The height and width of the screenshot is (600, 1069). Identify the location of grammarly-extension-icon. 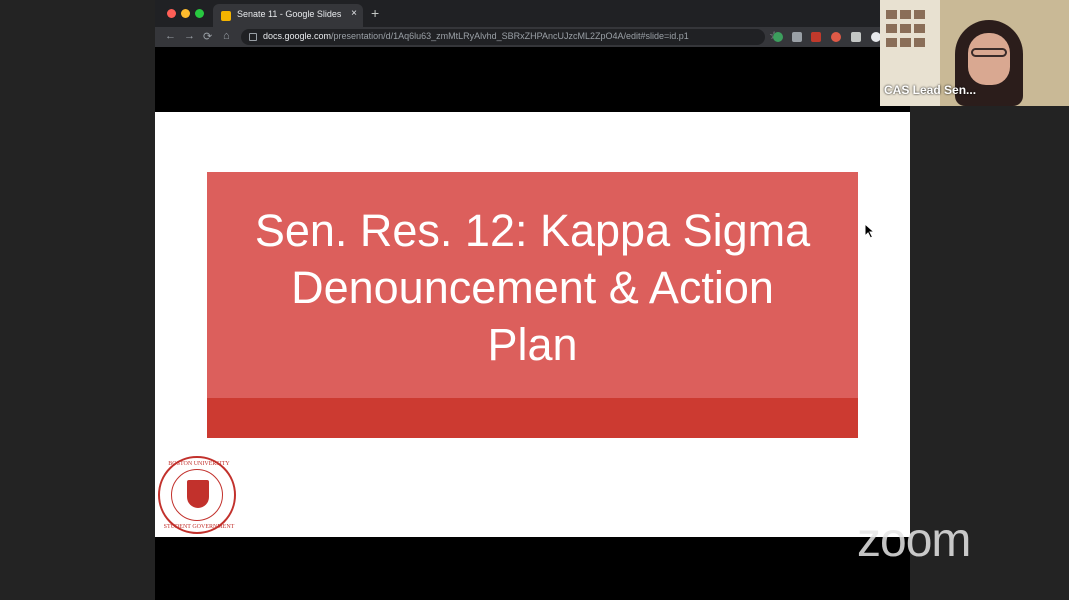
(778, 37).